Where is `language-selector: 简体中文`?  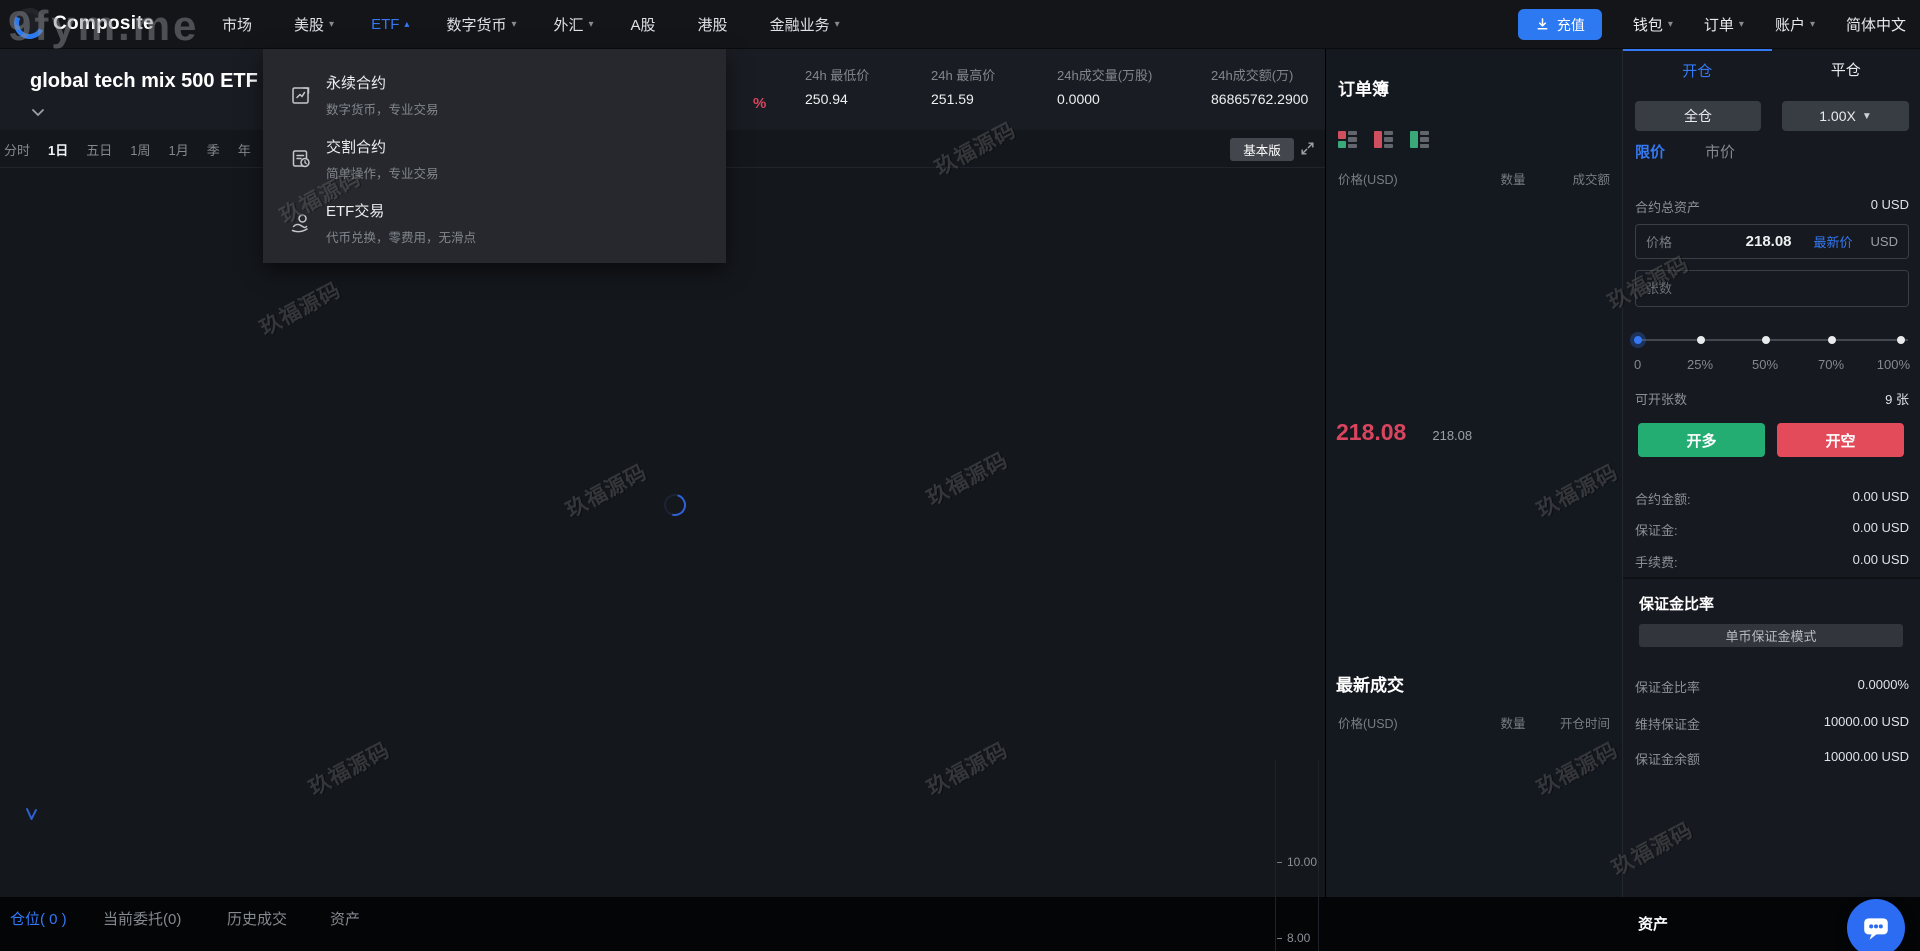 language-selector: 简体中文 is located at coordinates (1876, 24).